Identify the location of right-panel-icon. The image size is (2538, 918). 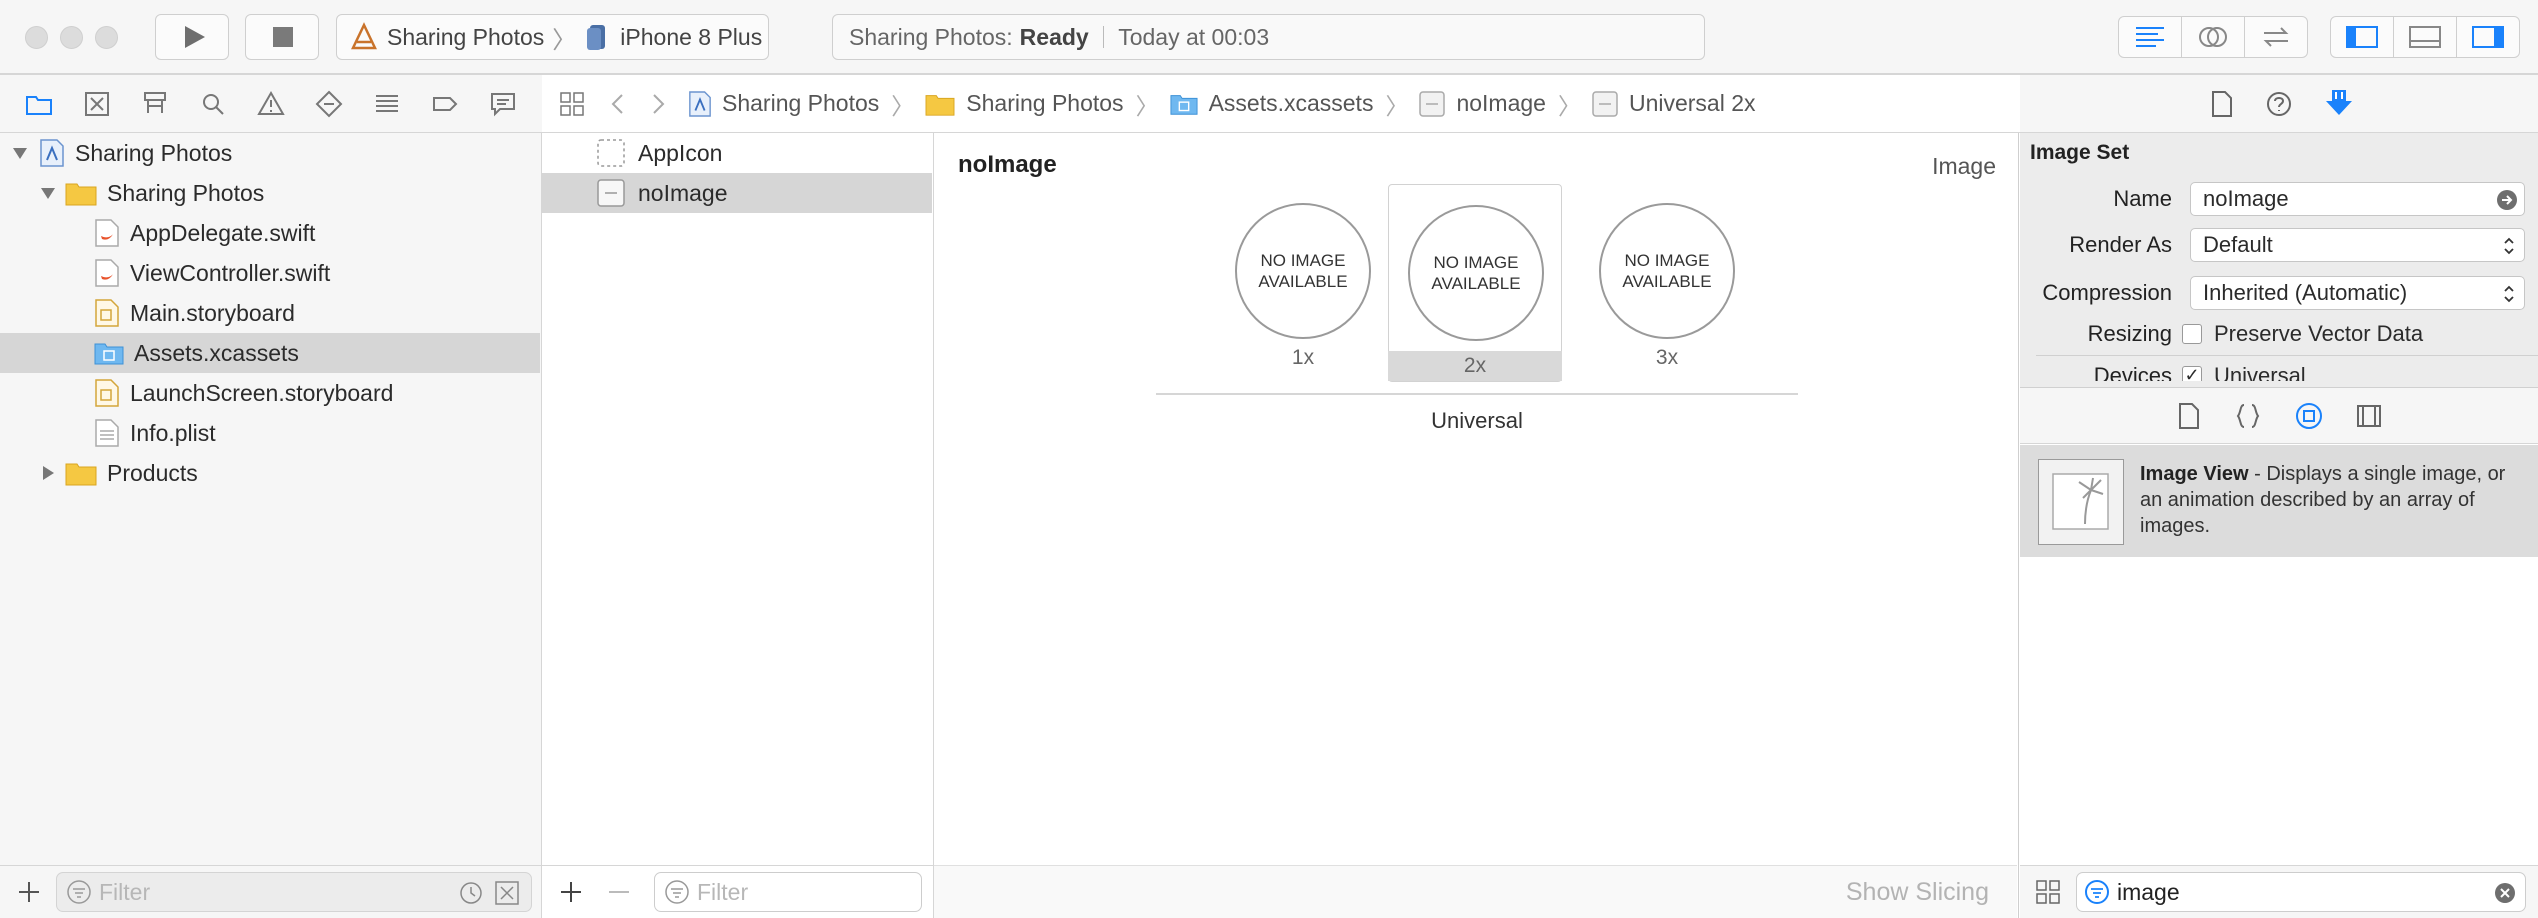
(2488, 37).